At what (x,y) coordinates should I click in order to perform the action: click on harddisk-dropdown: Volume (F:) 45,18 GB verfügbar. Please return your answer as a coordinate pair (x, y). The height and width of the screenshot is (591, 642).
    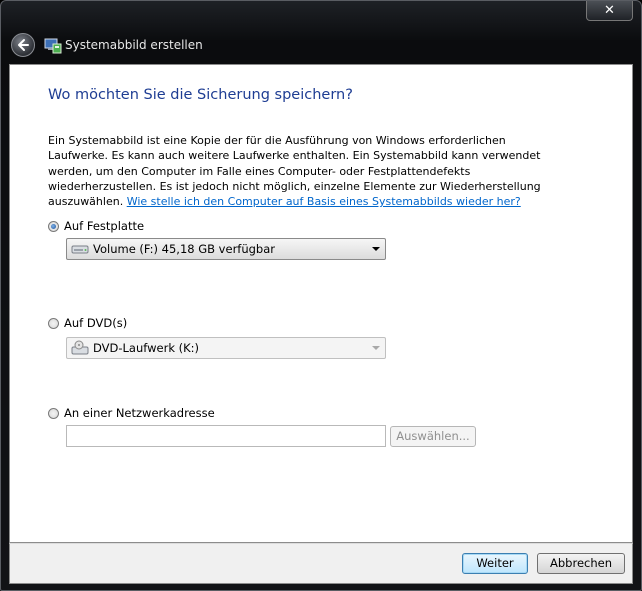
    Looking at the image, I should click on (226, 249).